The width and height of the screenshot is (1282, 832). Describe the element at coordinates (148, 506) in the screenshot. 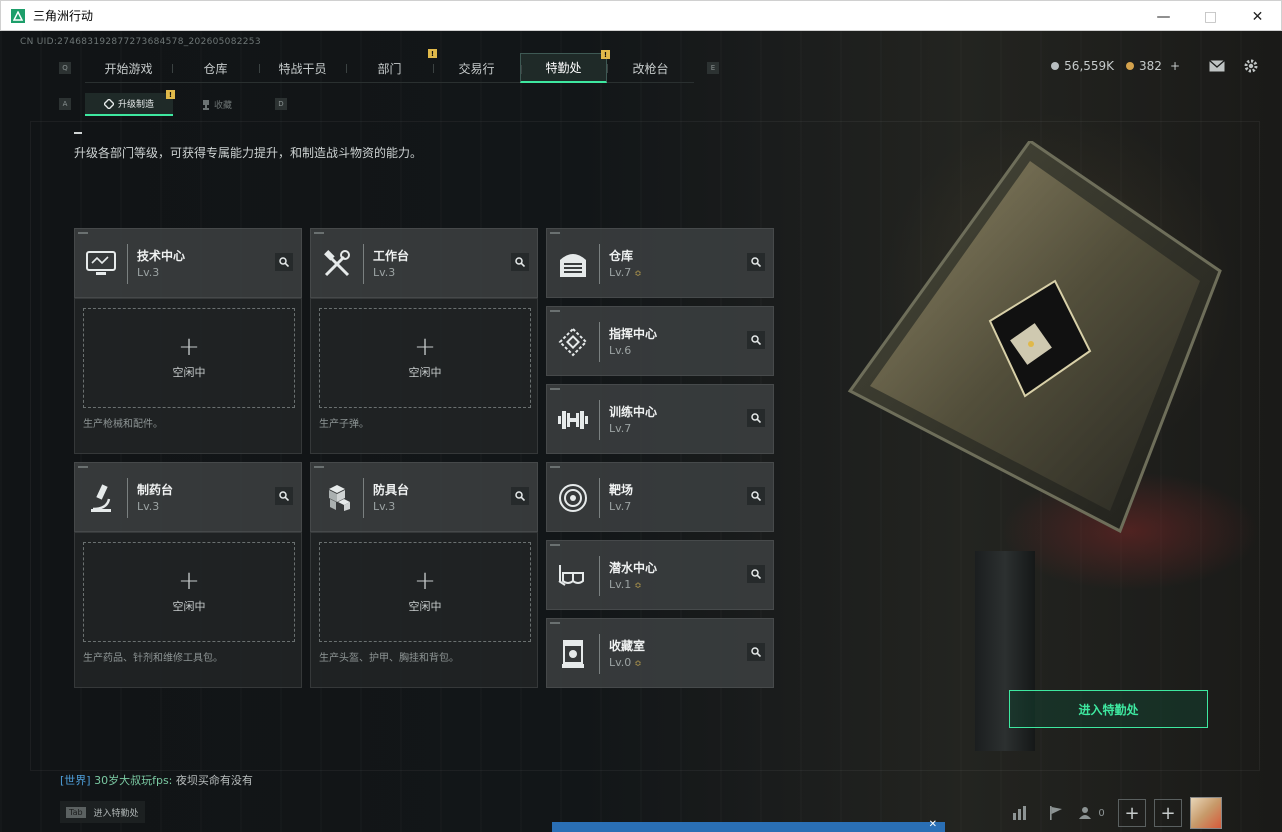

I see `facility-level-text: Lv.3` at that location.